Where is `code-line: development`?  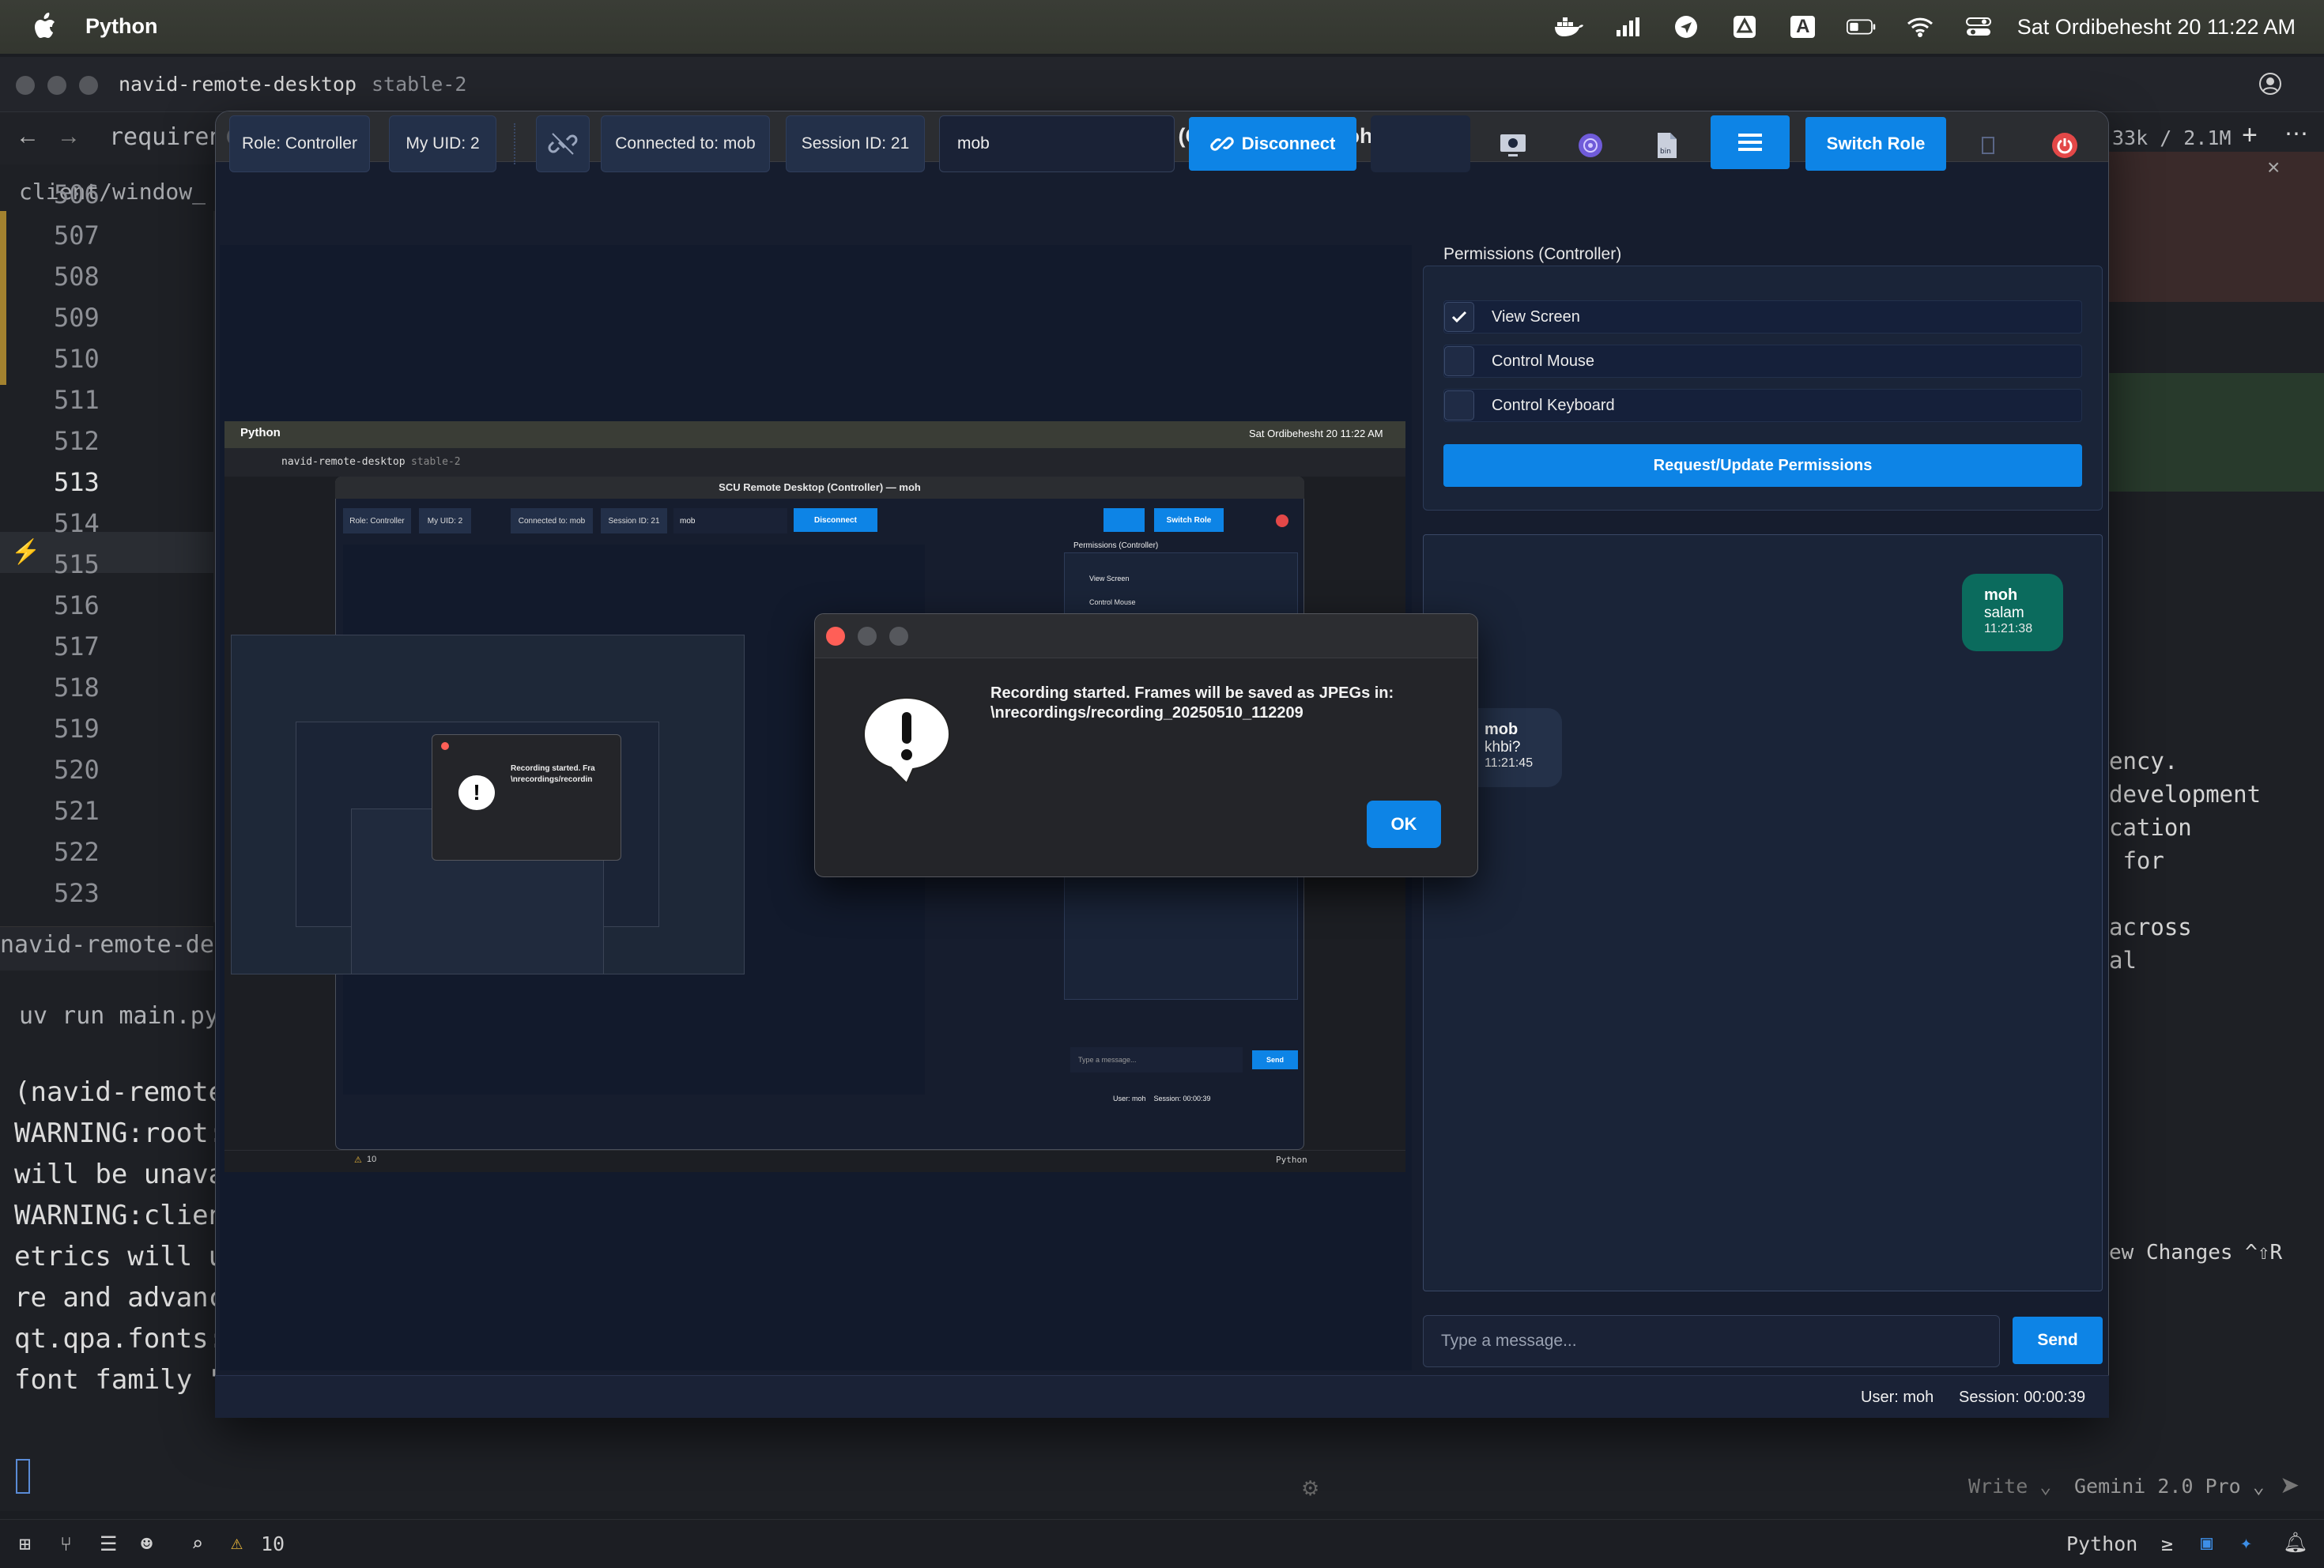
code-line: development is located at coordinates (2185, 794).